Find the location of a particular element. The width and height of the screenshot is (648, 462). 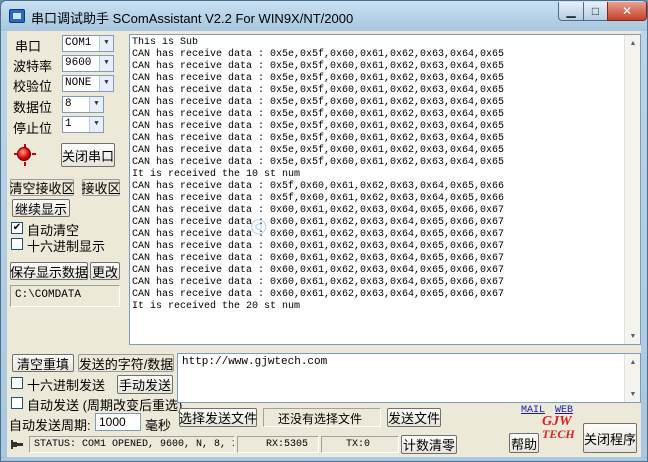

auto-clear-checkbox: ✔ is located at coordinates (17, 228).